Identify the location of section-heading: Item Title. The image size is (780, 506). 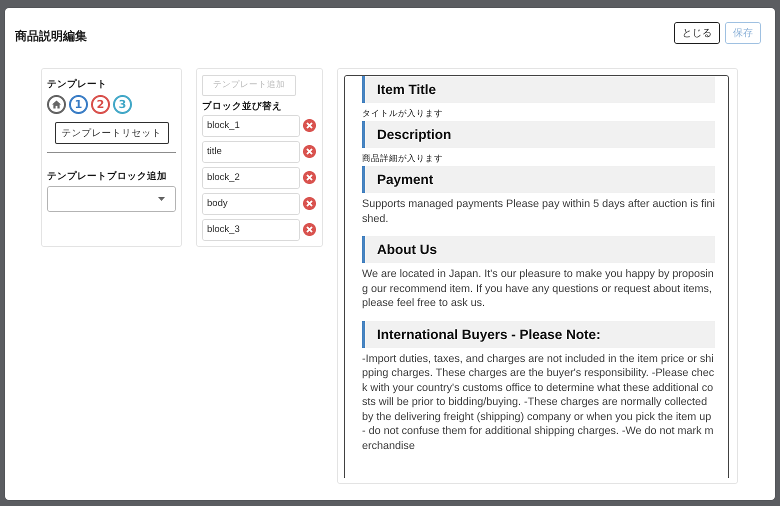
(538, 89).